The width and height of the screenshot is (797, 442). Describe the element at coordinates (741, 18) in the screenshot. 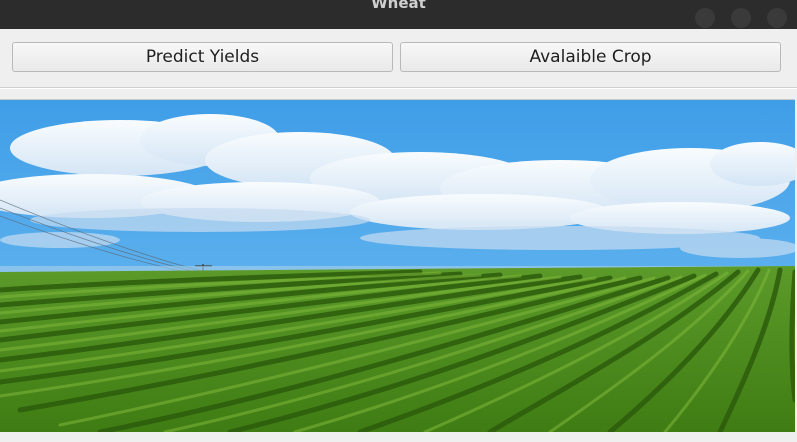

I see `maximize-button` at that location.